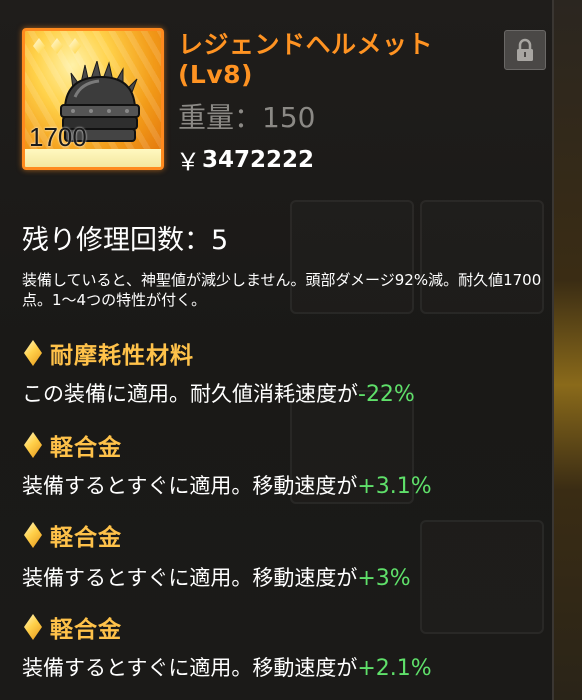 The image size is (582, 700). Describe the element at coordinates (190, 394) in the screenshot. I see `attribute-text: この装備に適用。耐久値消耗速度が` at that location.